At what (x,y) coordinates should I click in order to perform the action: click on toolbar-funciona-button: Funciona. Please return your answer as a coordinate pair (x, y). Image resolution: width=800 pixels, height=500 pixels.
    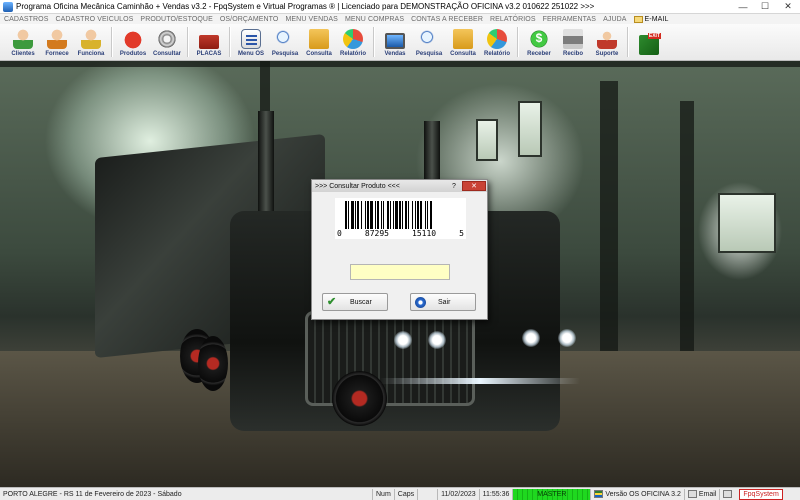
    Looking at the image, I should click on (91, 42).